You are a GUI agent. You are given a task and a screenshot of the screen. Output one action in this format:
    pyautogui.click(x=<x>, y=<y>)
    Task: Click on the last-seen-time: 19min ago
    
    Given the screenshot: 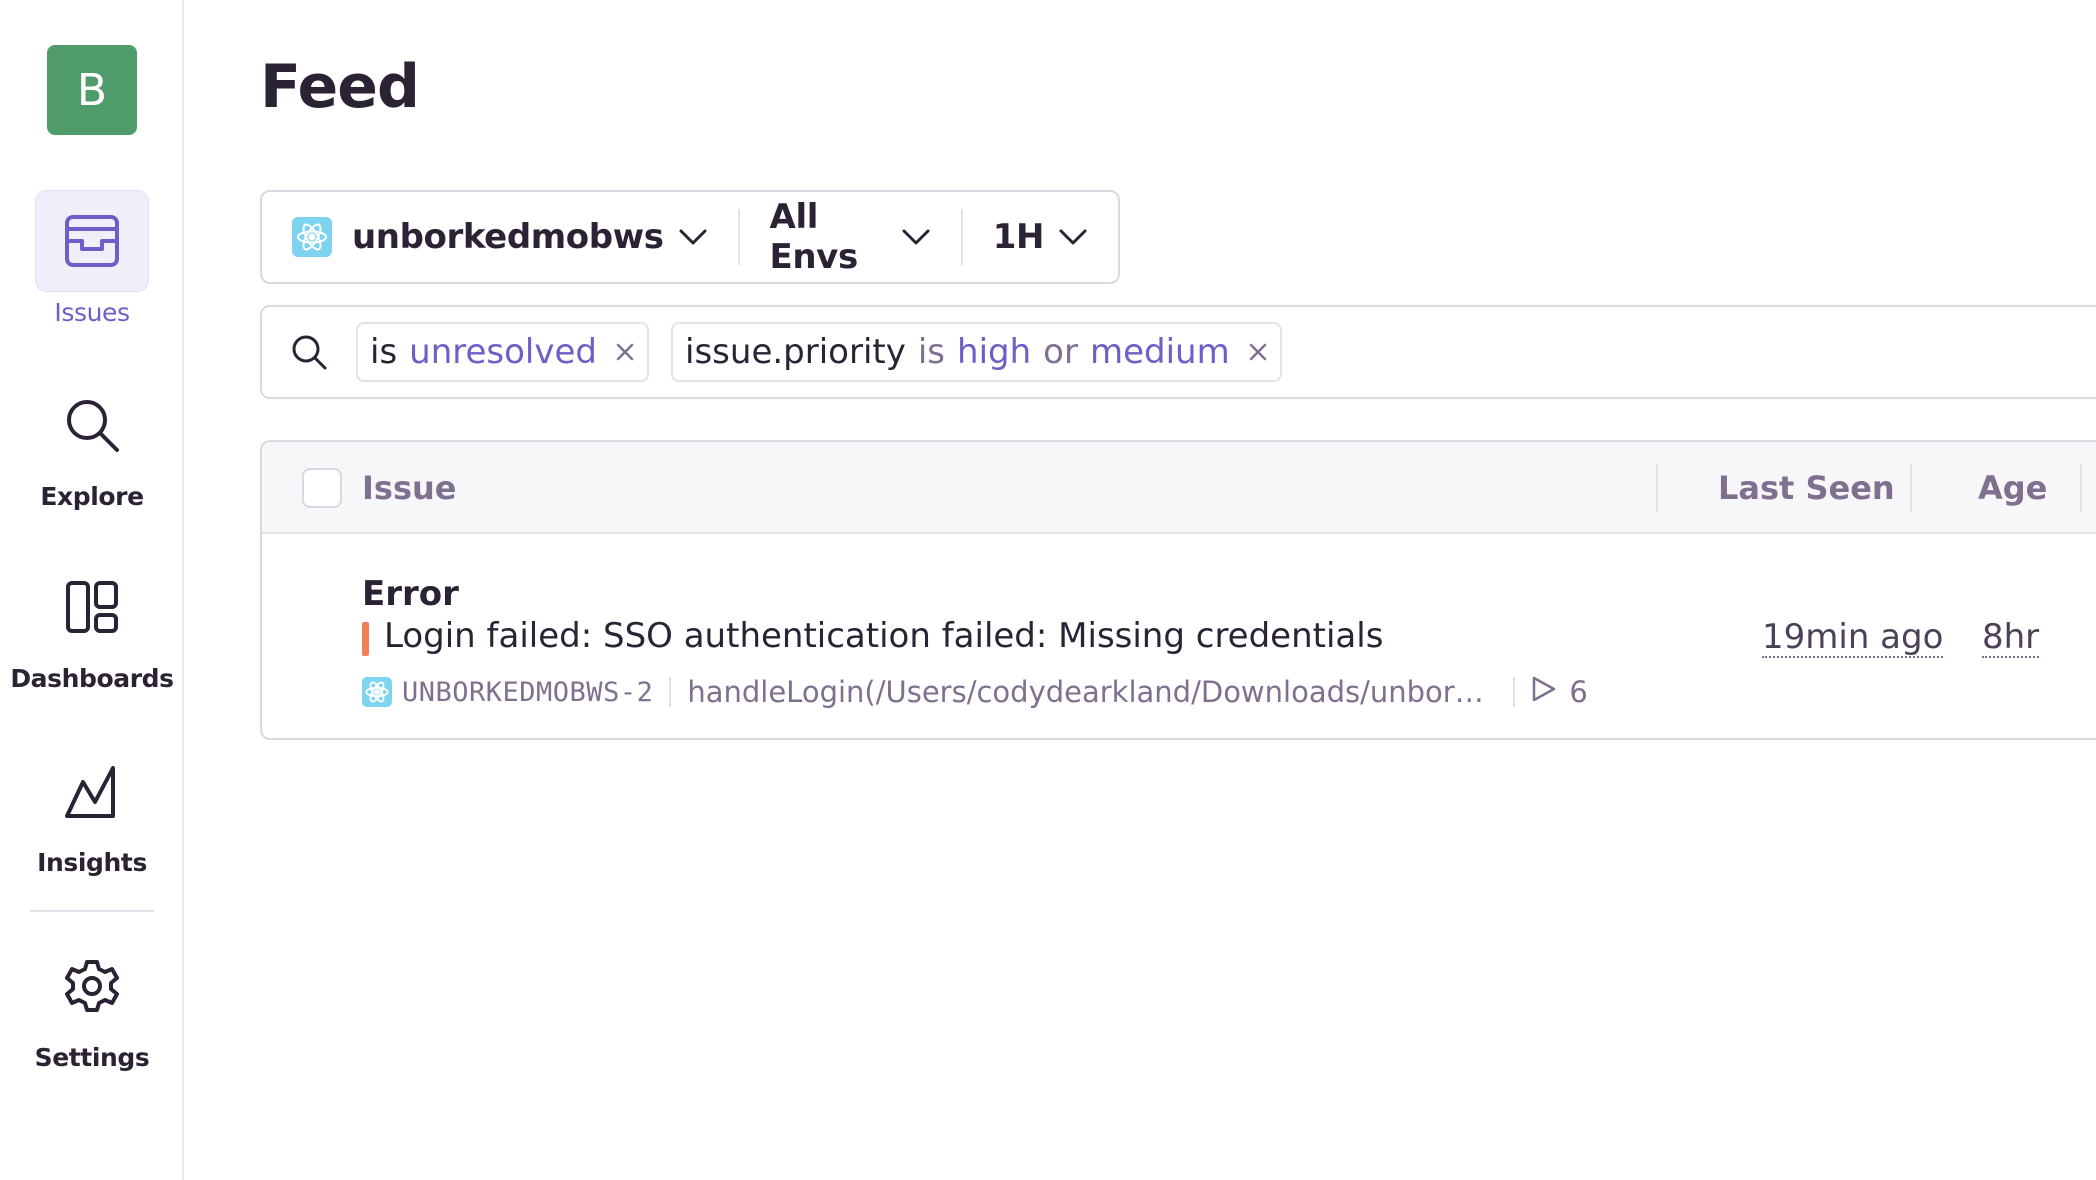 What is the action you would take?
    pyautogui.click(x=1853, y=638)
    